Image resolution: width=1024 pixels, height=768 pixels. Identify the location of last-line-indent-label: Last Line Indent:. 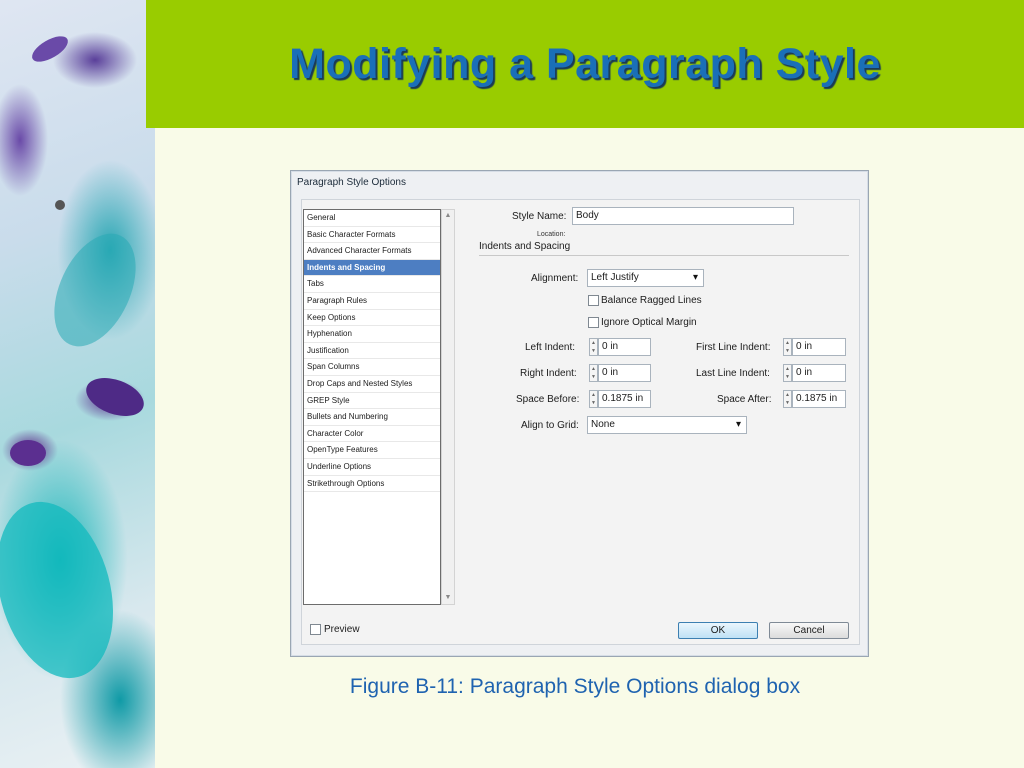
(733, 373).